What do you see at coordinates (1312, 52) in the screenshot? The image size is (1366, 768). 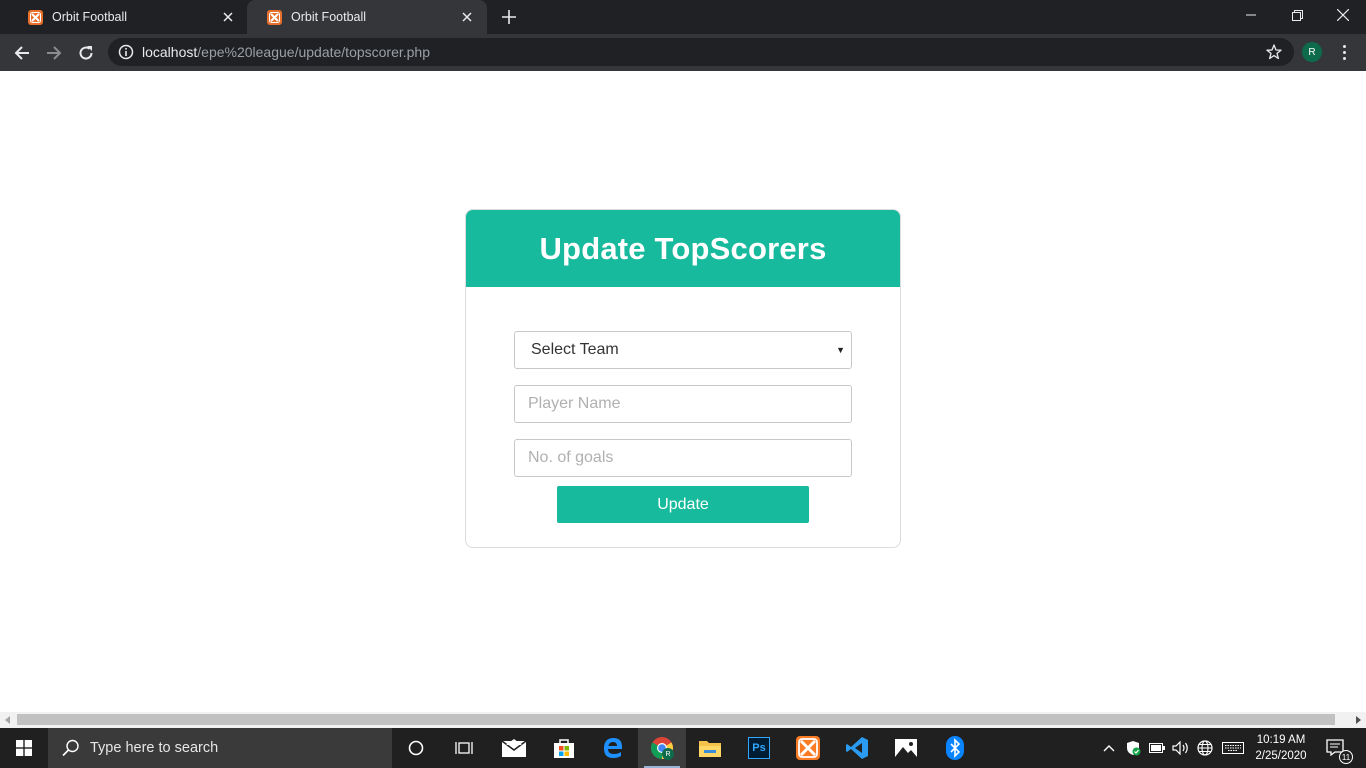 I see `profile-avatar: R` at bounding box center [1312, 52].